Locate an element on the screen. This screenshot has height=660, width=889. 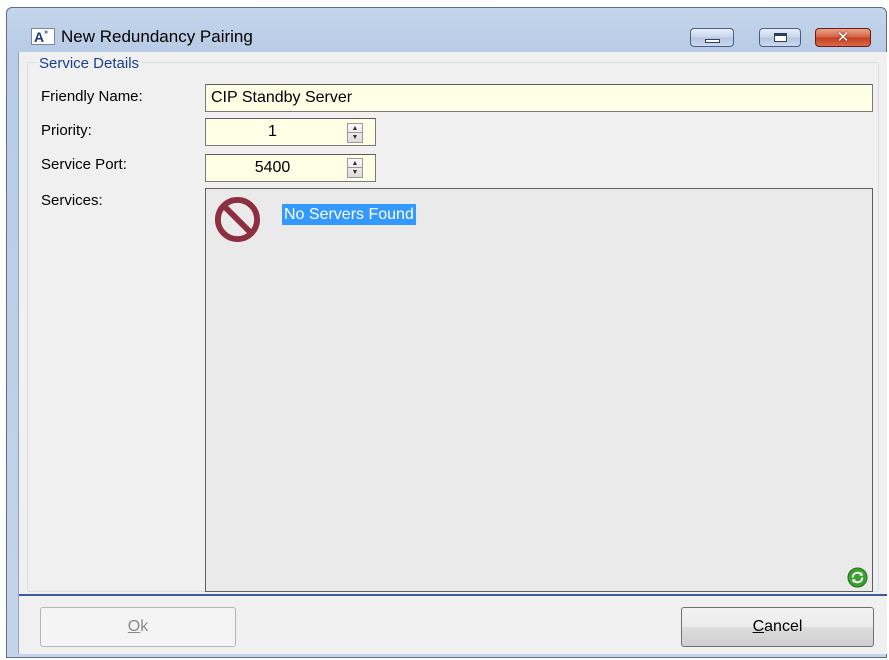
friendly-name-label: Friendly Name: is located at coordinates (92, 96).